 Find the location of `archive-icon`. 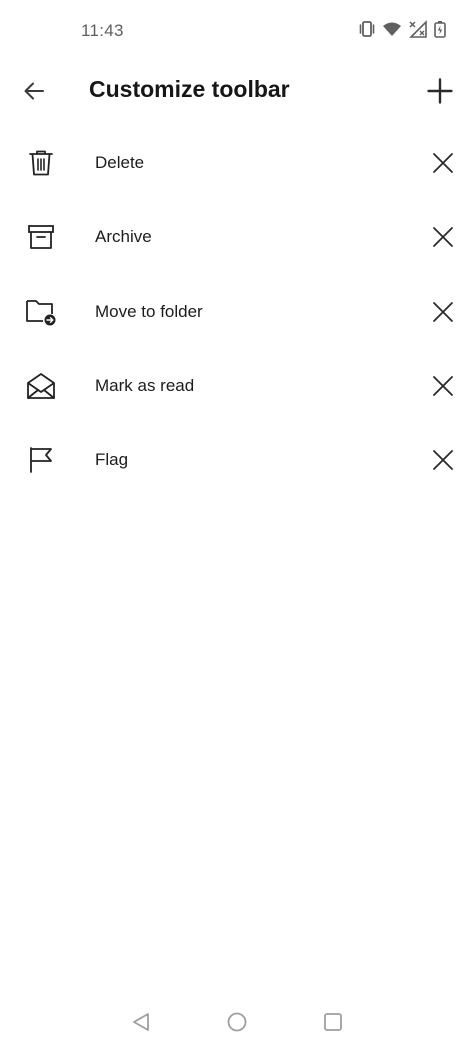

archive-icon is located at coordinates (41, 237).